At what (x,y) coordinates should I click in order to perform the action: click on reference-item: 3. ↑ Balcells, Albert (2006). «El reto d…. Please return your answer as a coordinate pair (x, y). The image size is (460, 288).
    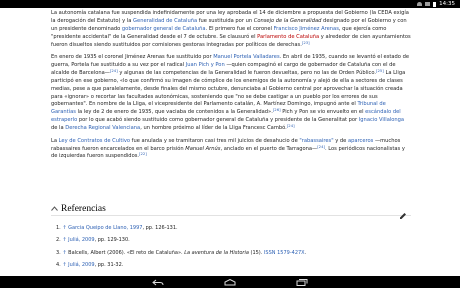
    Looking at the image, I should click on (181, 252).